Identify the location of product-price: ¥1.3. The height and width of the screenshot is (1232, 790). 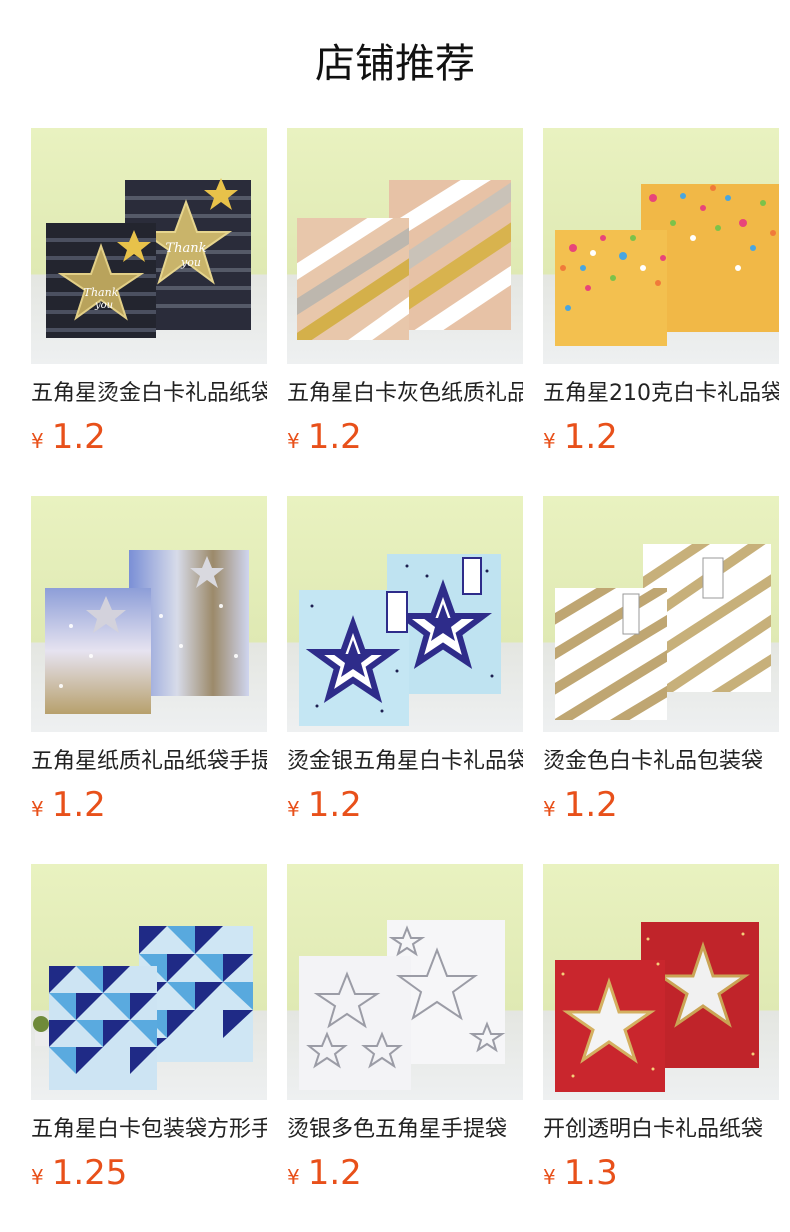
(580, 1173).